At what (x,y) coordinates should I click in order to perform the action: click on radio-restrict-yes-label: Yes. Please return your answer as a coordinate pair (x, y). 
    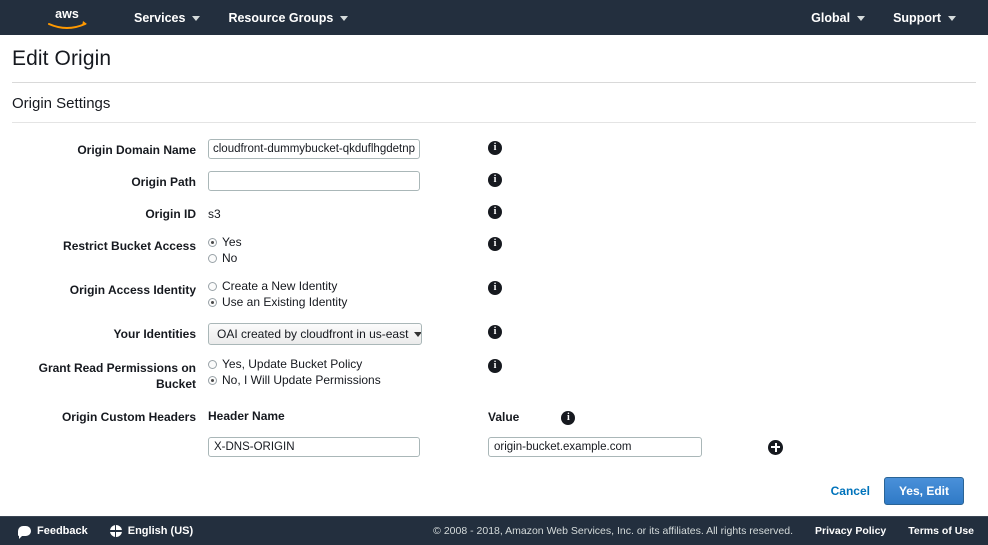
    Looking at the image, I should click on (232, 242).